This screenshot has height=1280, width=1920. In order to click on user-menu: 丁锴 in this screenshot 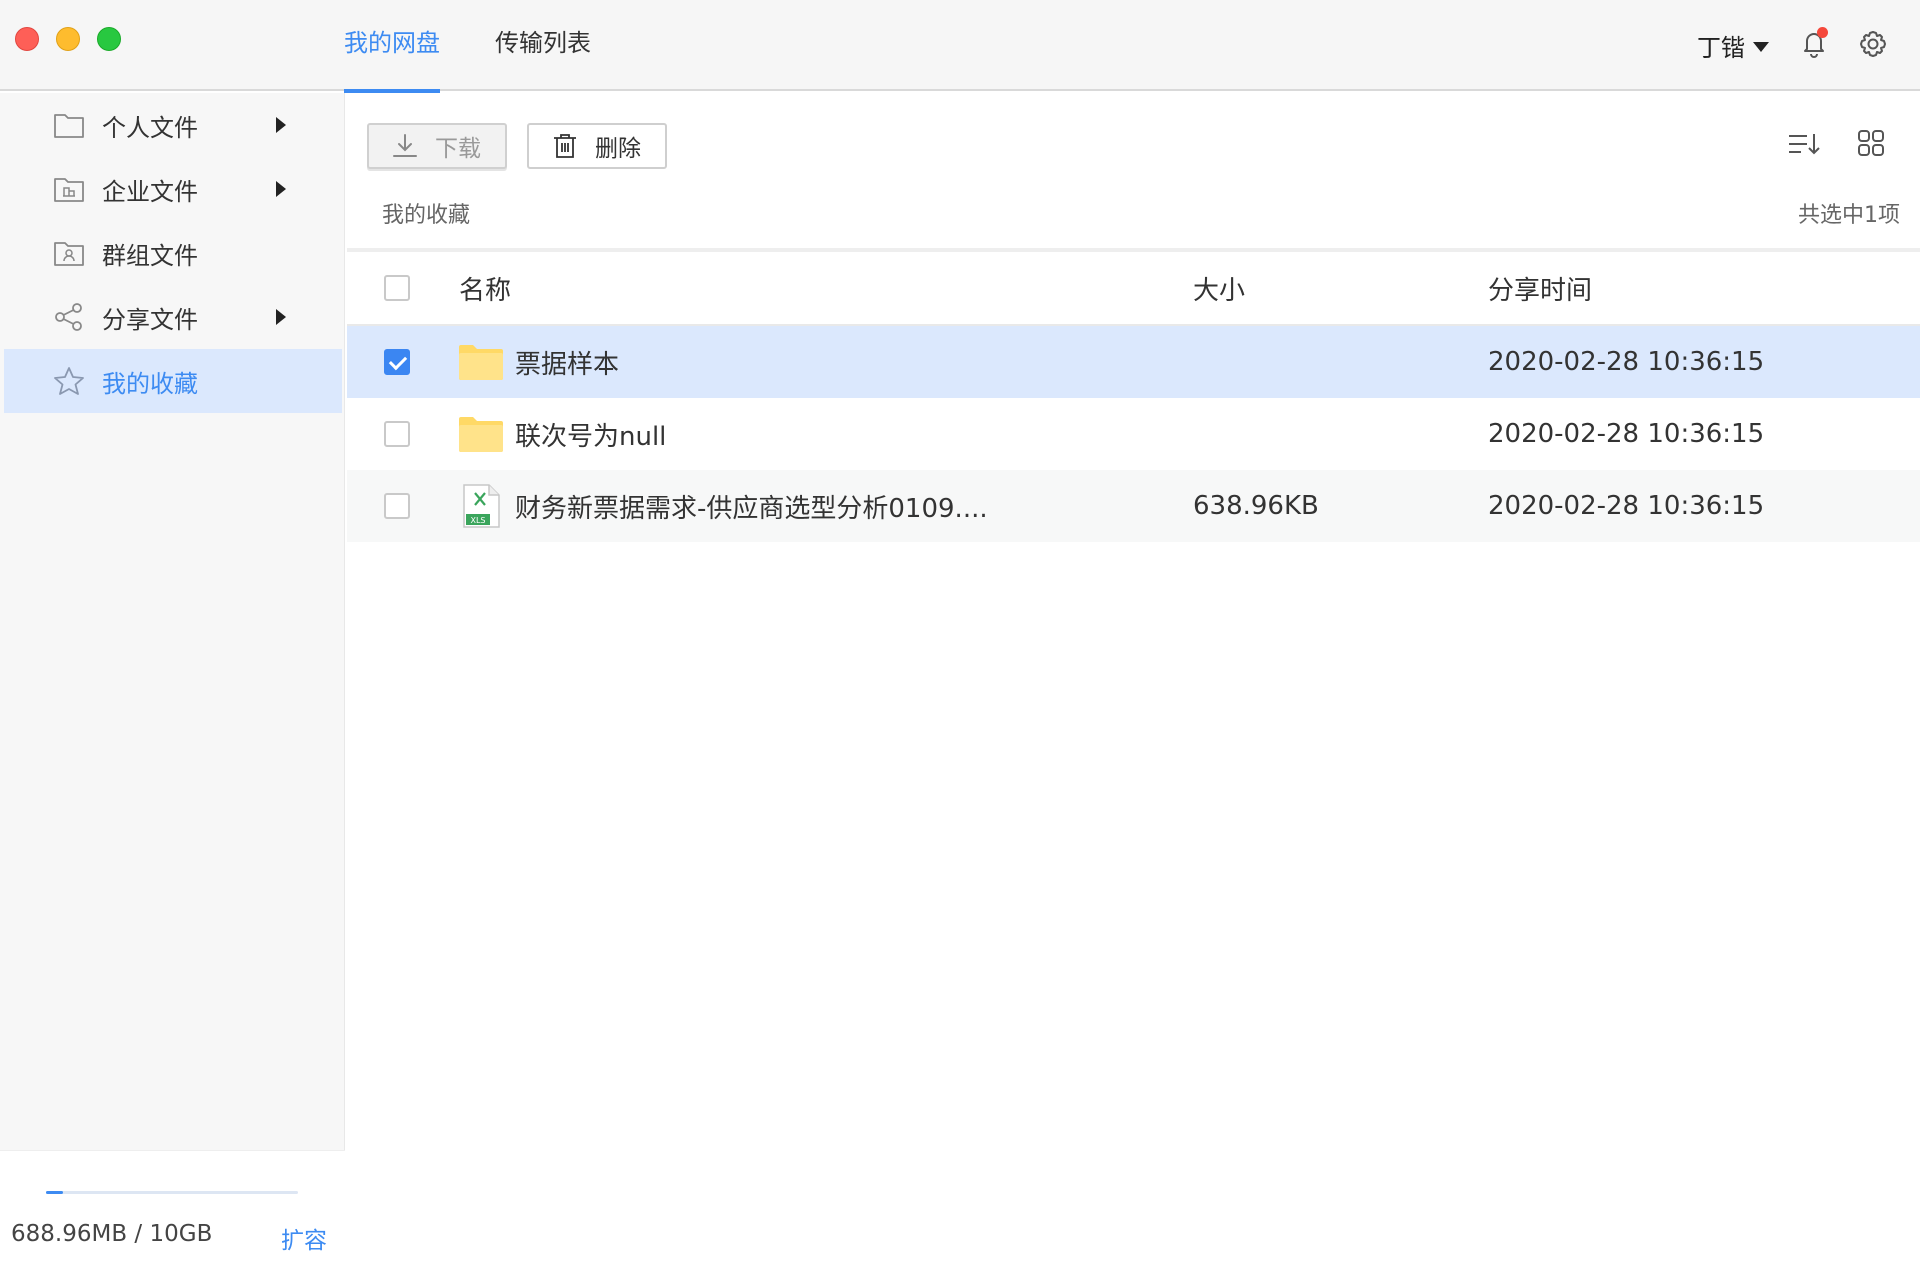, I will do `click(1733, 45)`.